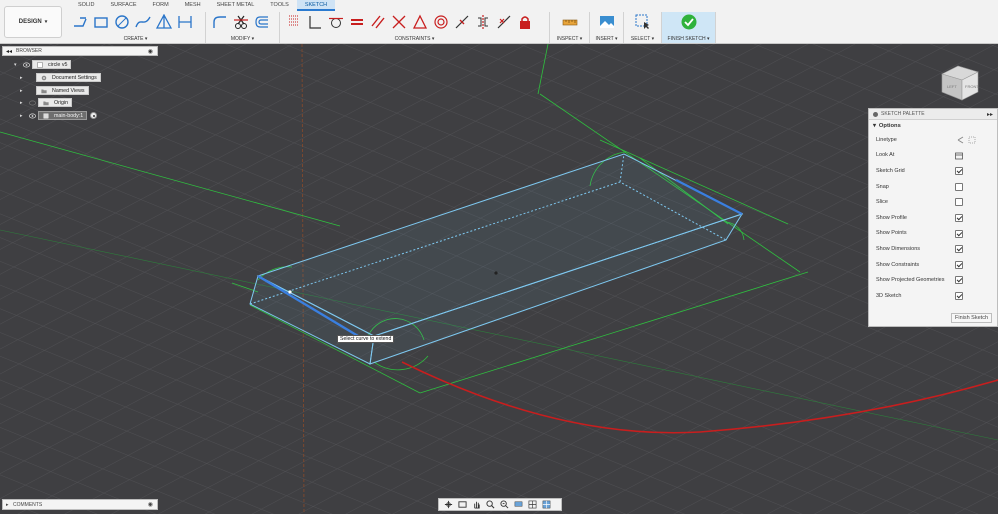 This screenshot has width=998, height=514. I want to click on parallel-icon, so click(377, 22).